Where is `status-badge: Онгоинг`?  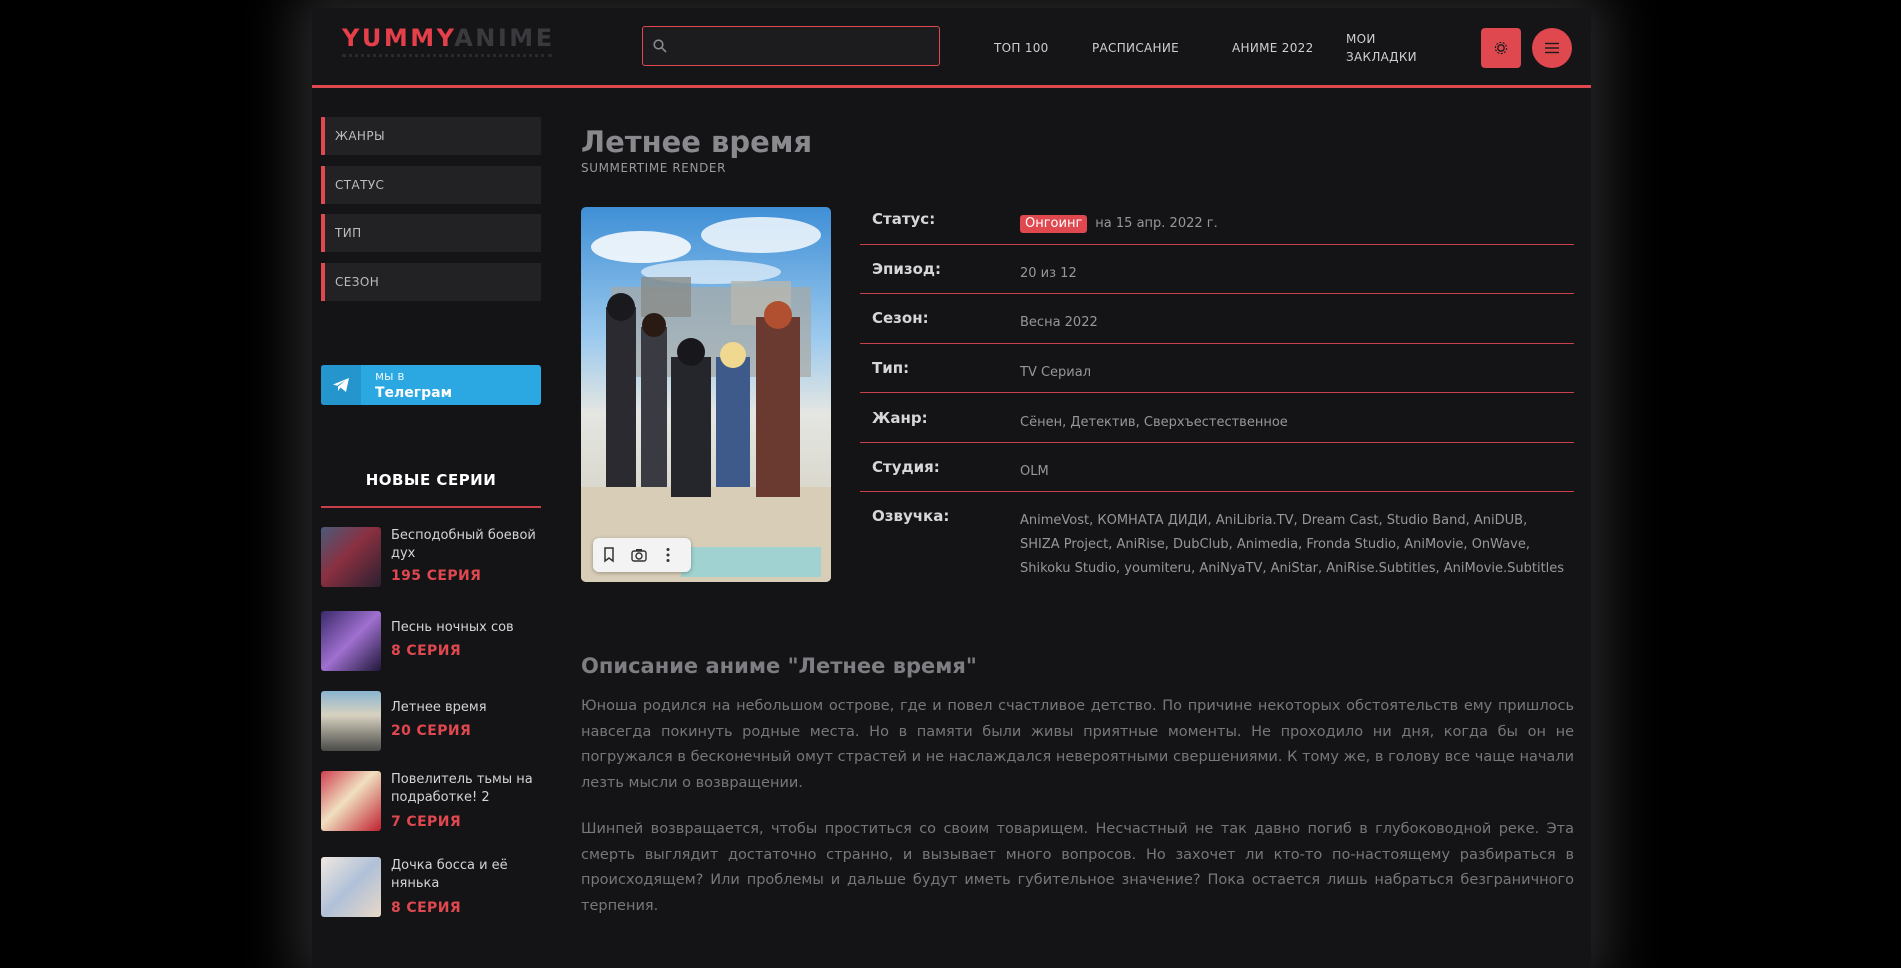
status-badge: Онгоинг is located at coordinates (1054, 224).